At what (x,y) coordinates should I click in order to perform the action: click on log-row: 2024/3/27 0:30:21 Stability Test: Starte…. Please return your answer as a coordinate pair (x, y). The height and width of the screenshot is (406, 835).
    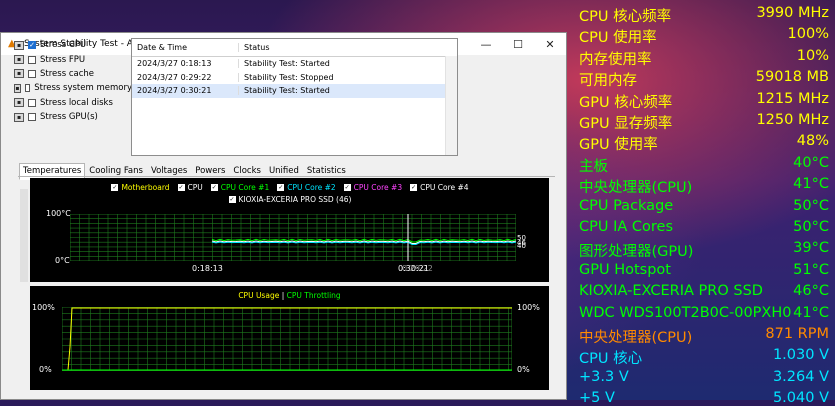
    Looking at the image, I should click on (294, 91).